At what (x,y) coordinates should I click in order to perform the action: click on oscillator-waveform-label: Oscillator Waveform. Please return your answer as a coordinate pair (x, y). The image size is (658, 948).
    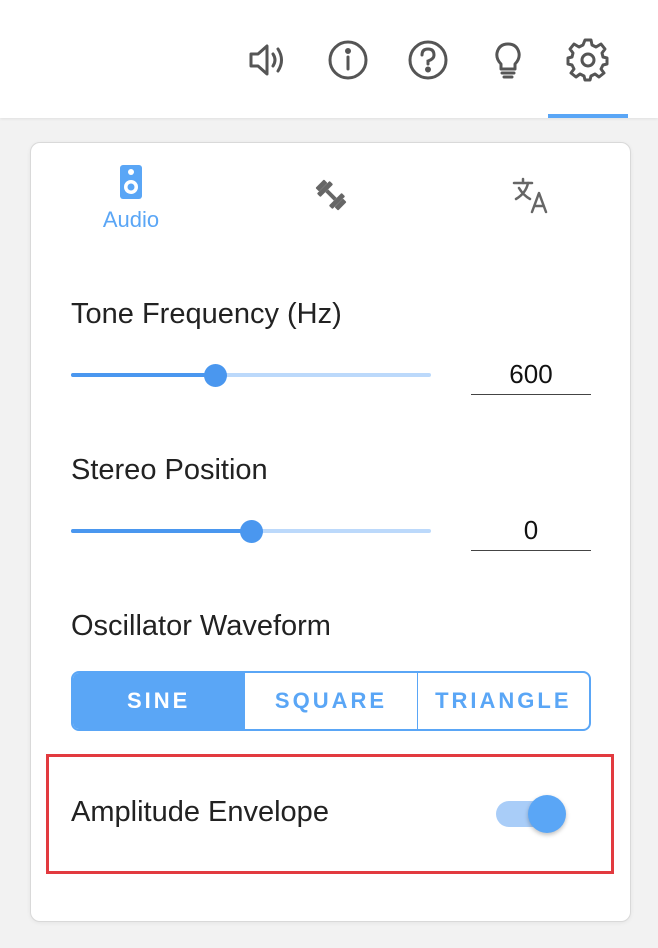
    Looking at the image, I should click on (201, 626).